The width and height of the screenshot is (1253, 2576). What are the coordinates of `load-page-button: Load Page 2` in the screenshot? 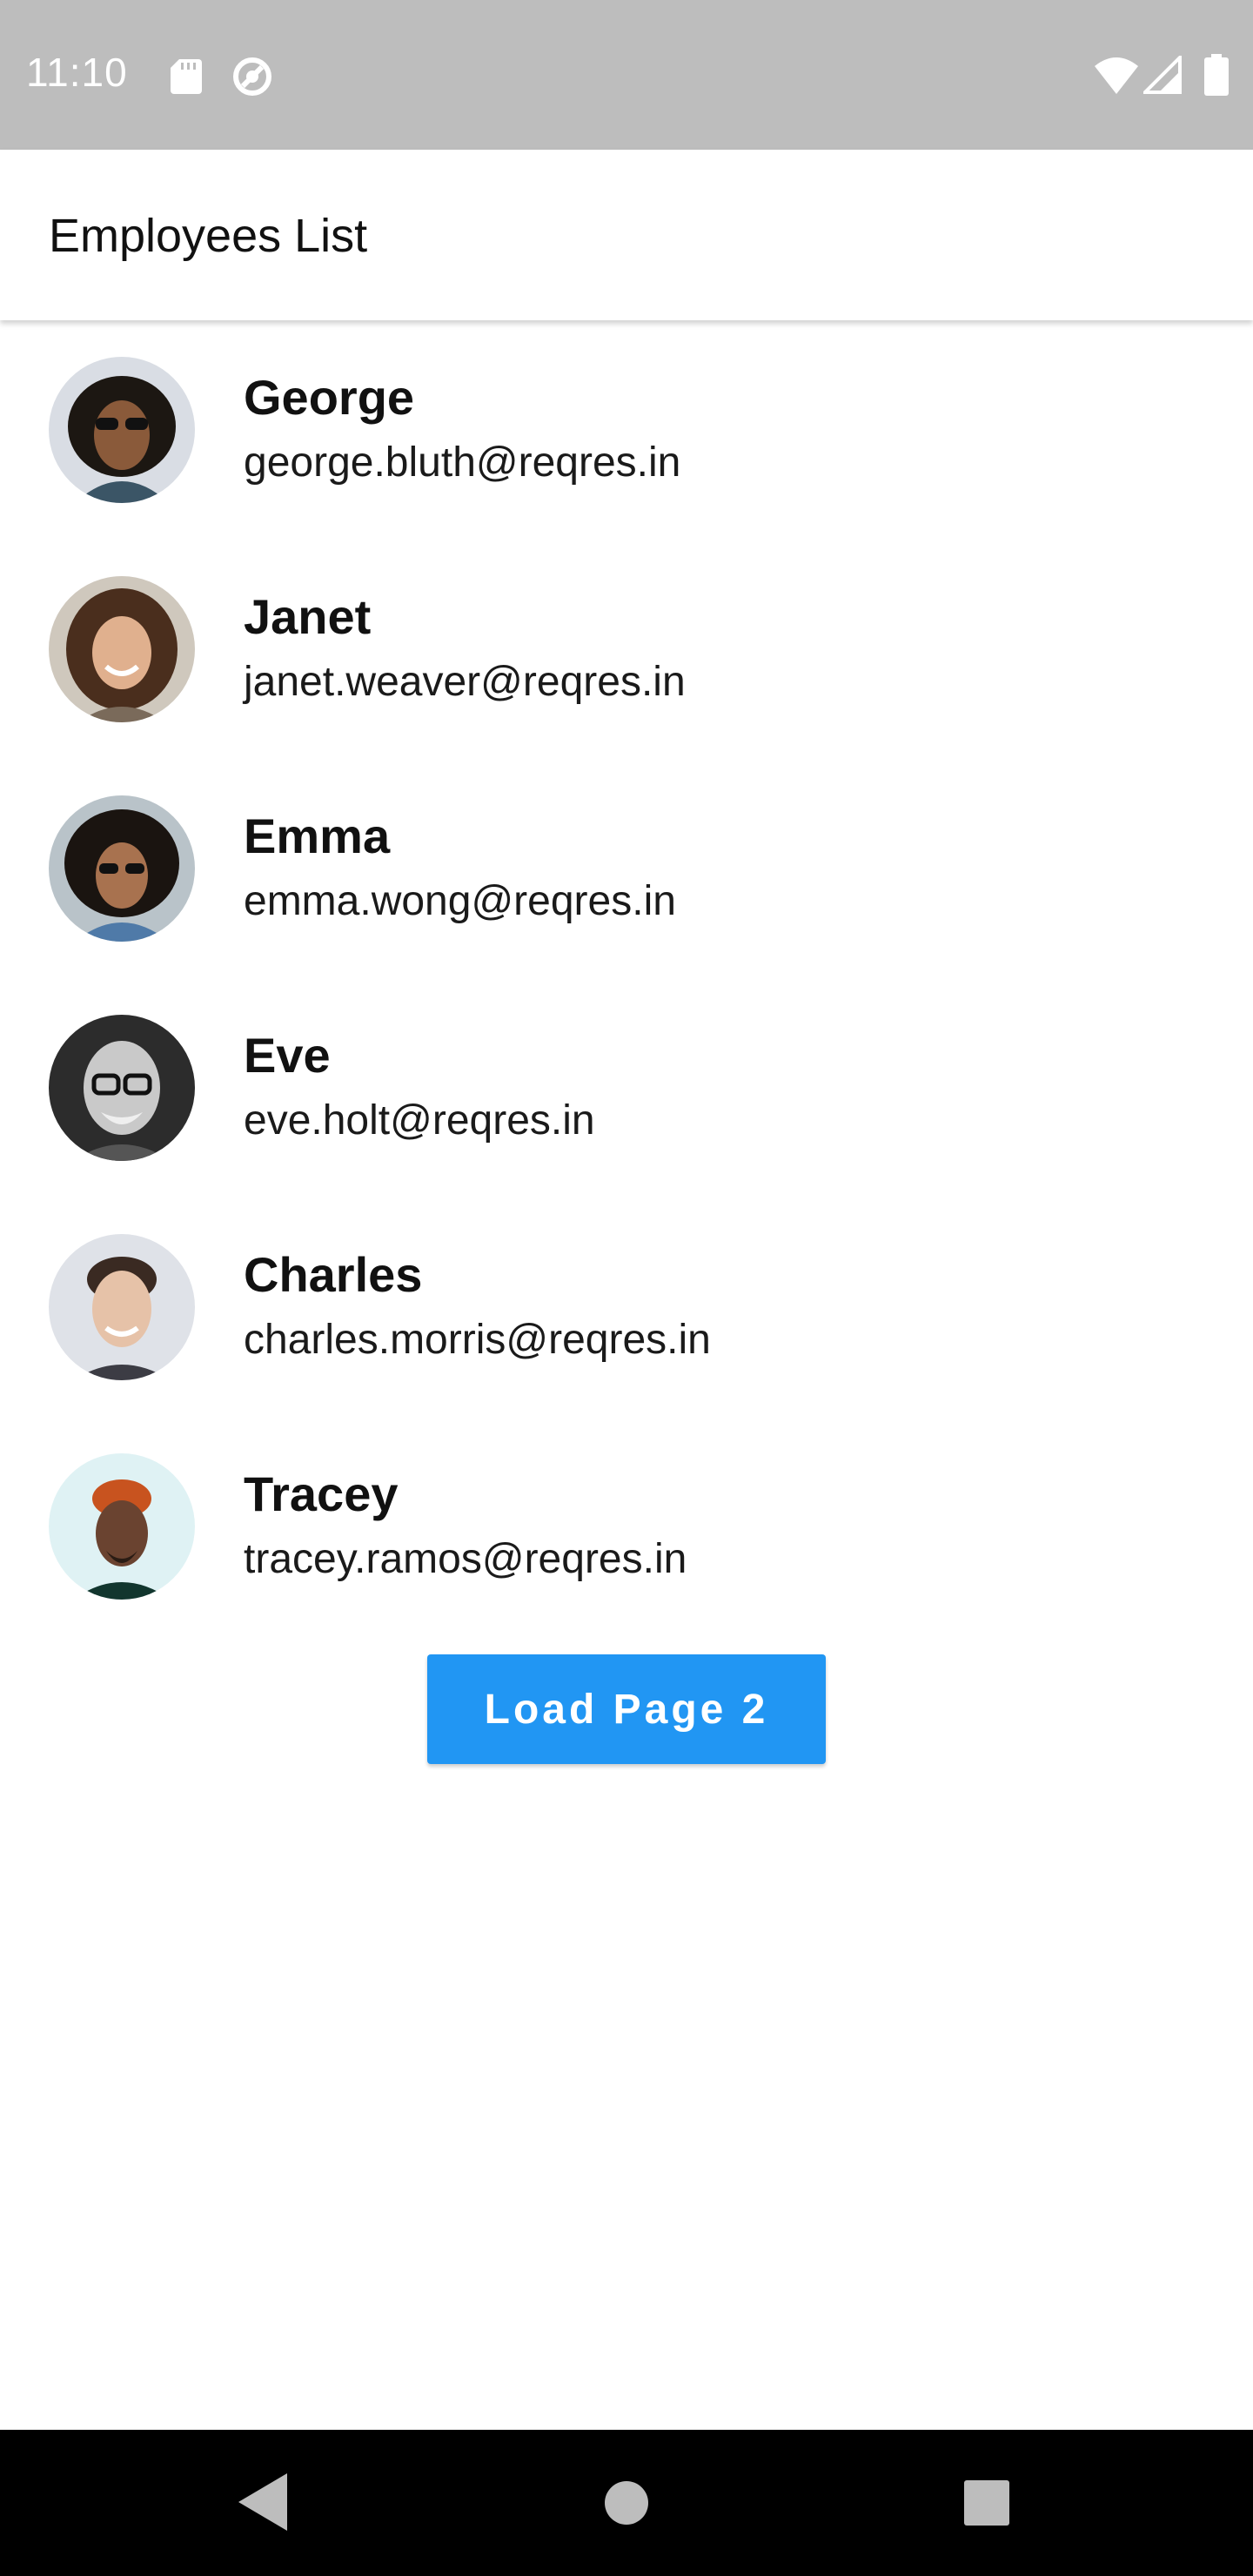 It's located at (626, 1709).